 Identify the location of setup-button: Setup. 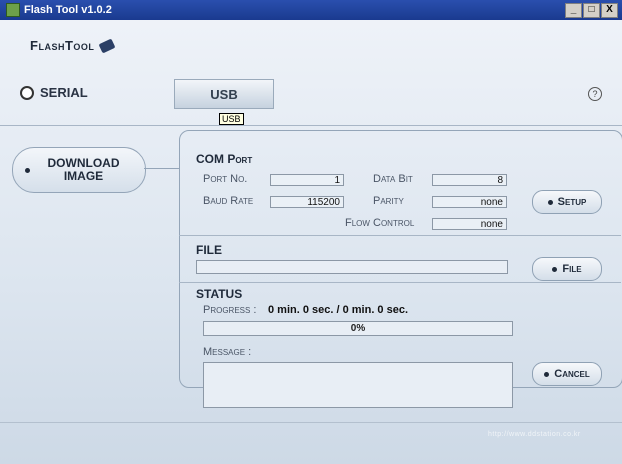
(567, 202).